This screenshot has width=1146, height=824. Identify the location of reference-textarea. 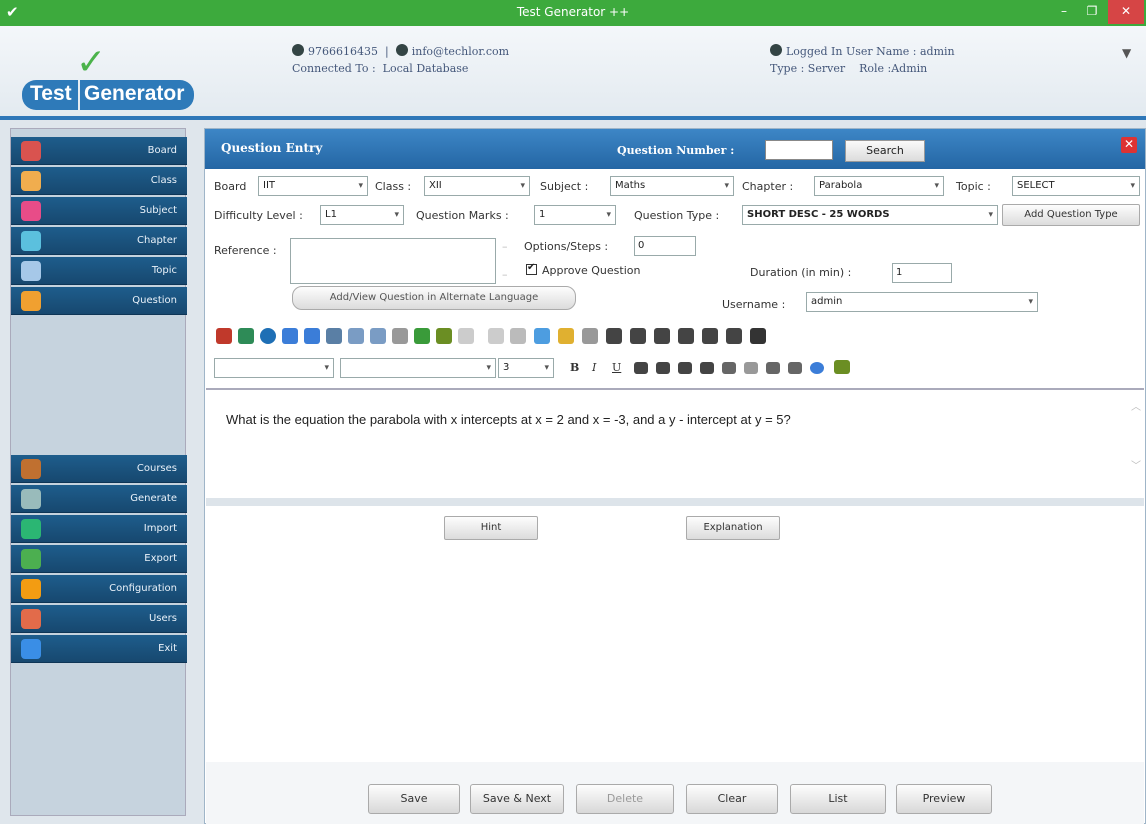
(393, 261).